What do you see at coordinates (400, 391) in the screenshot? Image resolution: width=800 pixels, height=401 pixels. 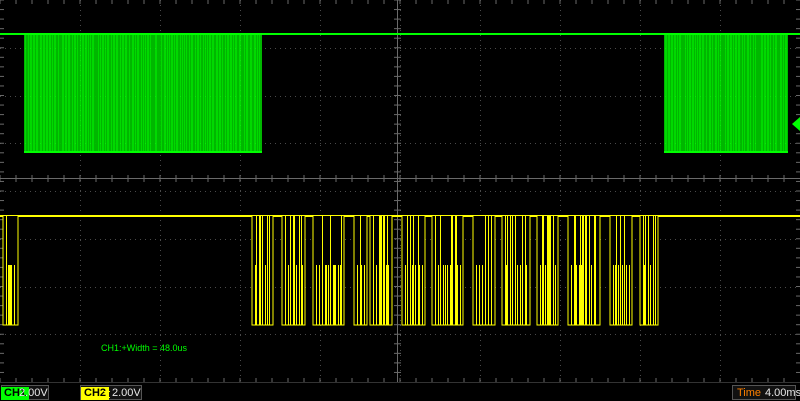 I see `status-bar: CH1 2.00V CH2 2.00V Time 4.00ms` at bounding box center [400, 391].